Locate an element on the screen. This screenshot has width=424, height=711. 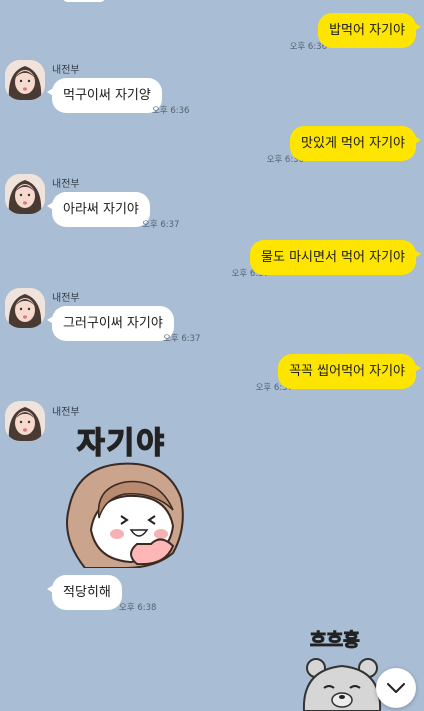
their-message-bubble: 먹구이써 자기양 is located at coordinates (104, 95).